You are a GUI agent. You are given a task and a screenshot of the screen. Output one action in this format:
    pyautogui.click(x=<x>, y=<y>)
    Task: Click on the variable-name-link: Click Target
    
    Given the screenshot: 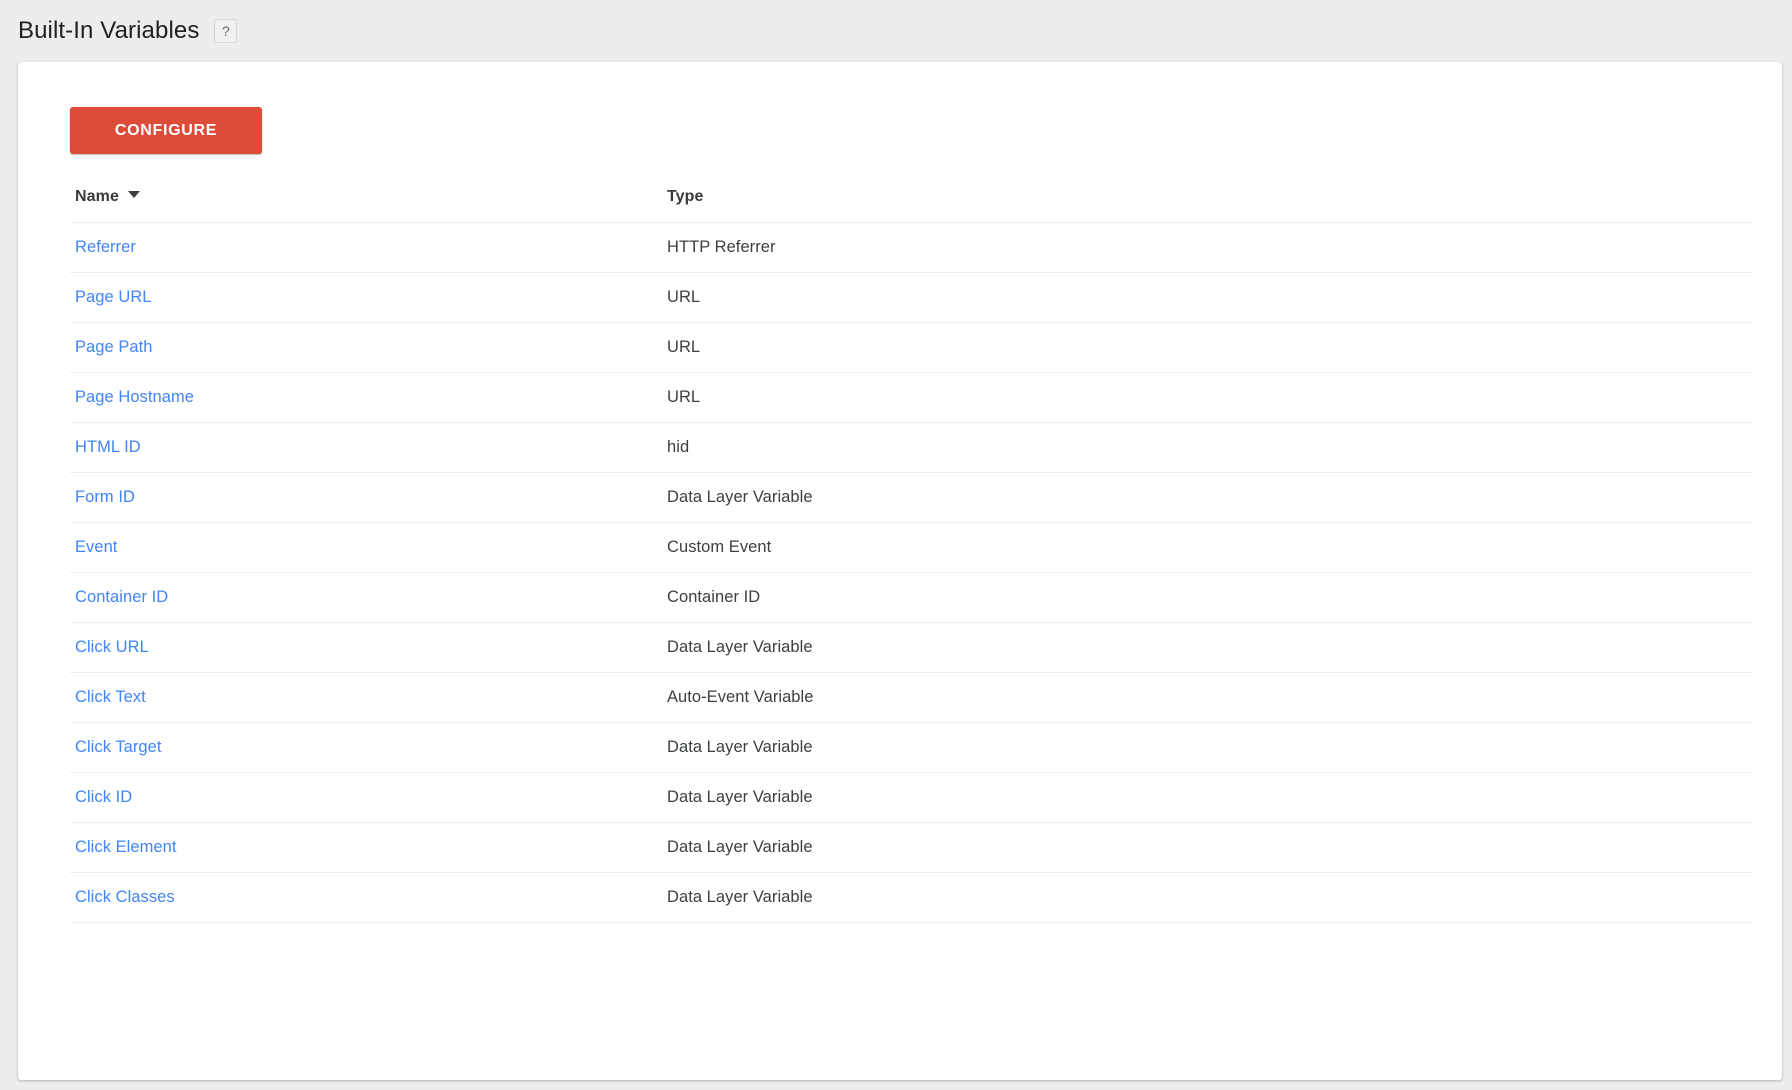 What is the action you would take?
    pyautogui.click(x=118, y=747)
    